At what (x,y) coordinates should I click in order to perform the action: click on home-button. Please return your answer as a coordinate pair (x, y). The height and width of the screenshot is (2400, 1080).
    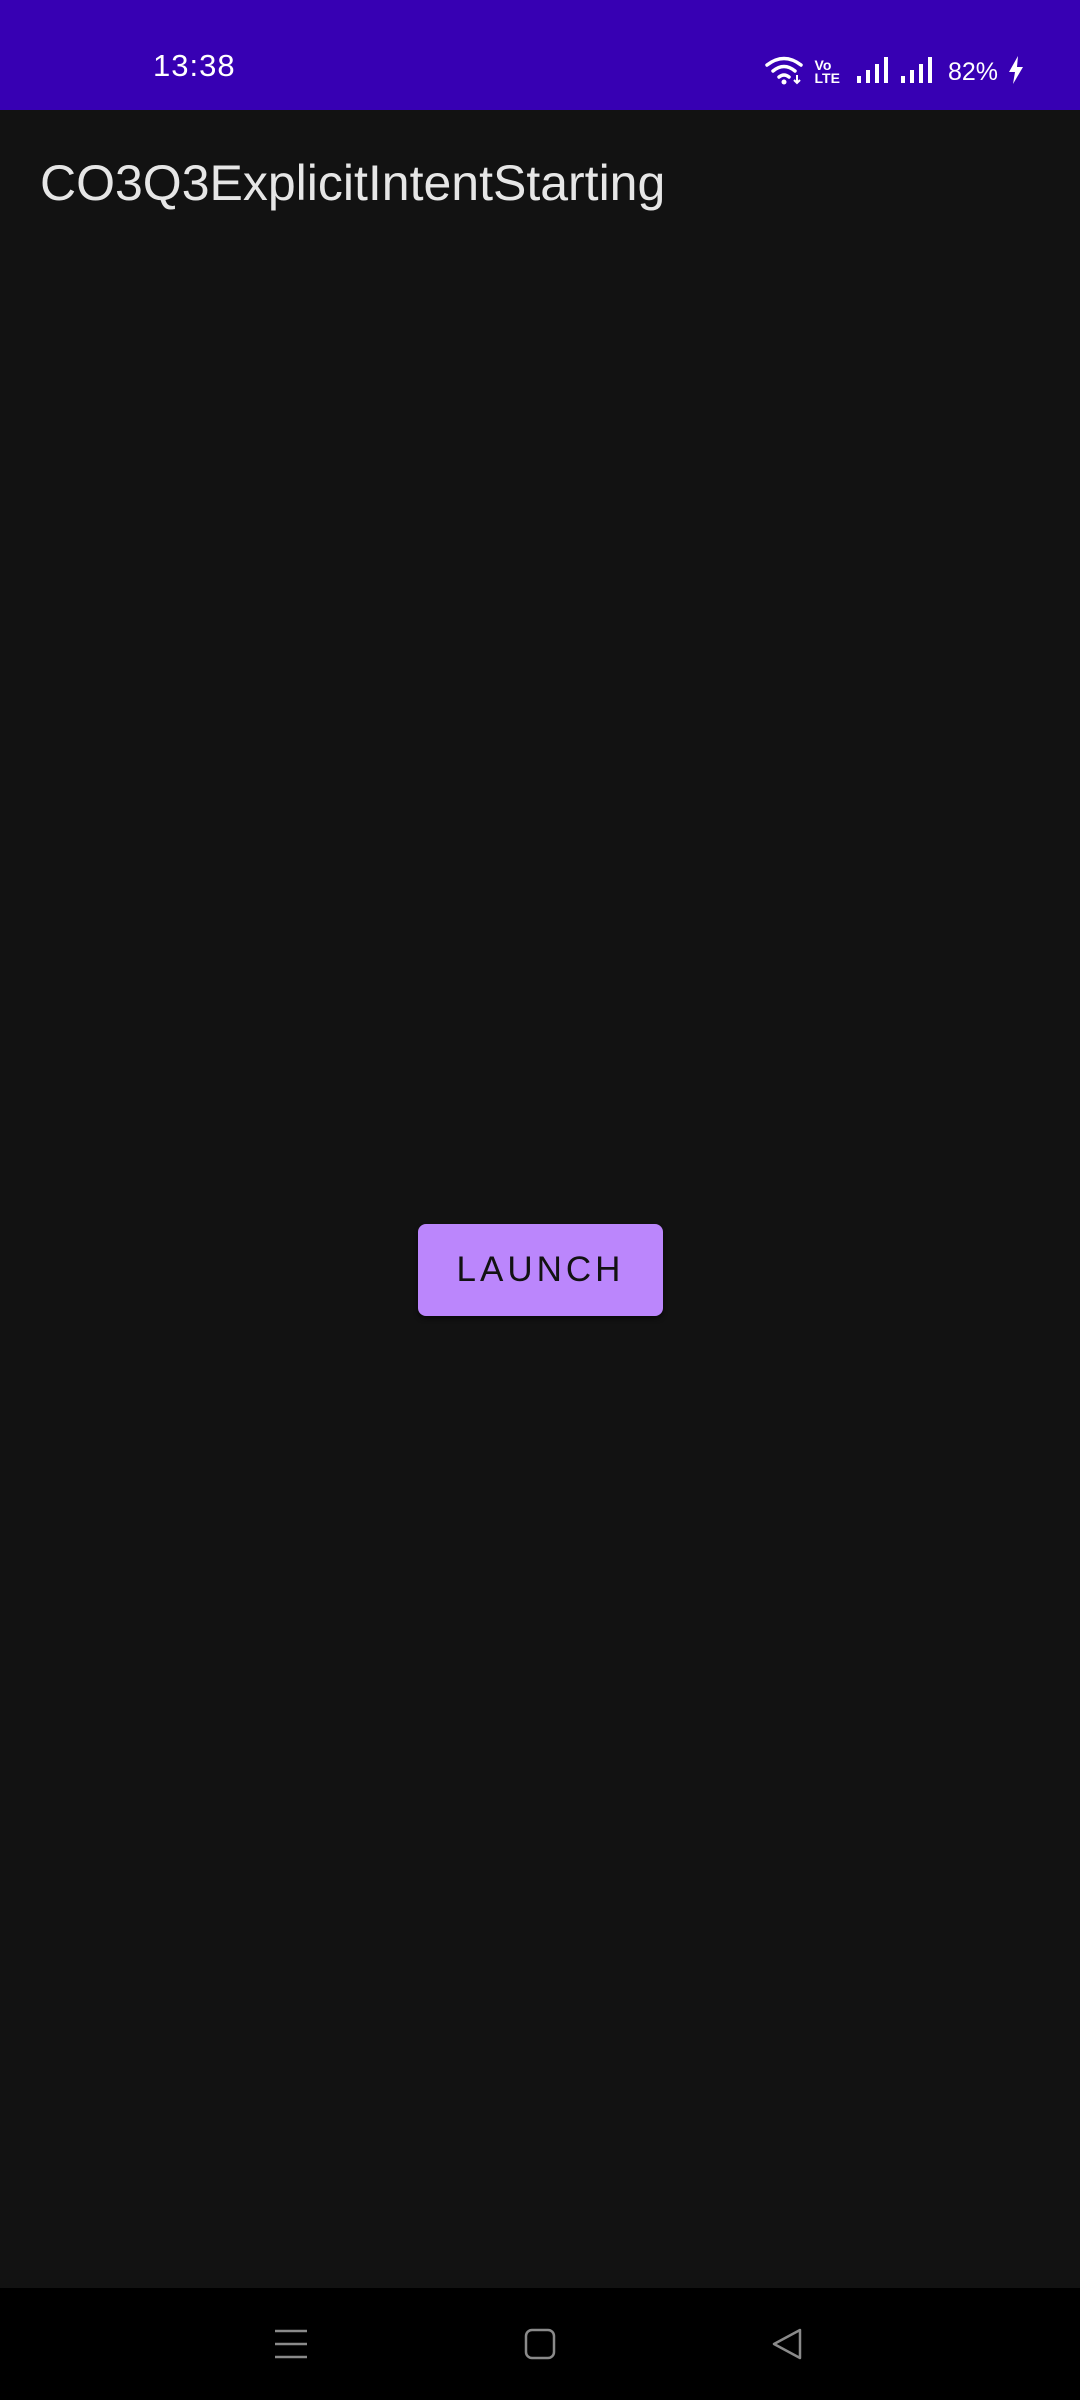
    Looking at the image, I should click on (540, 2346).